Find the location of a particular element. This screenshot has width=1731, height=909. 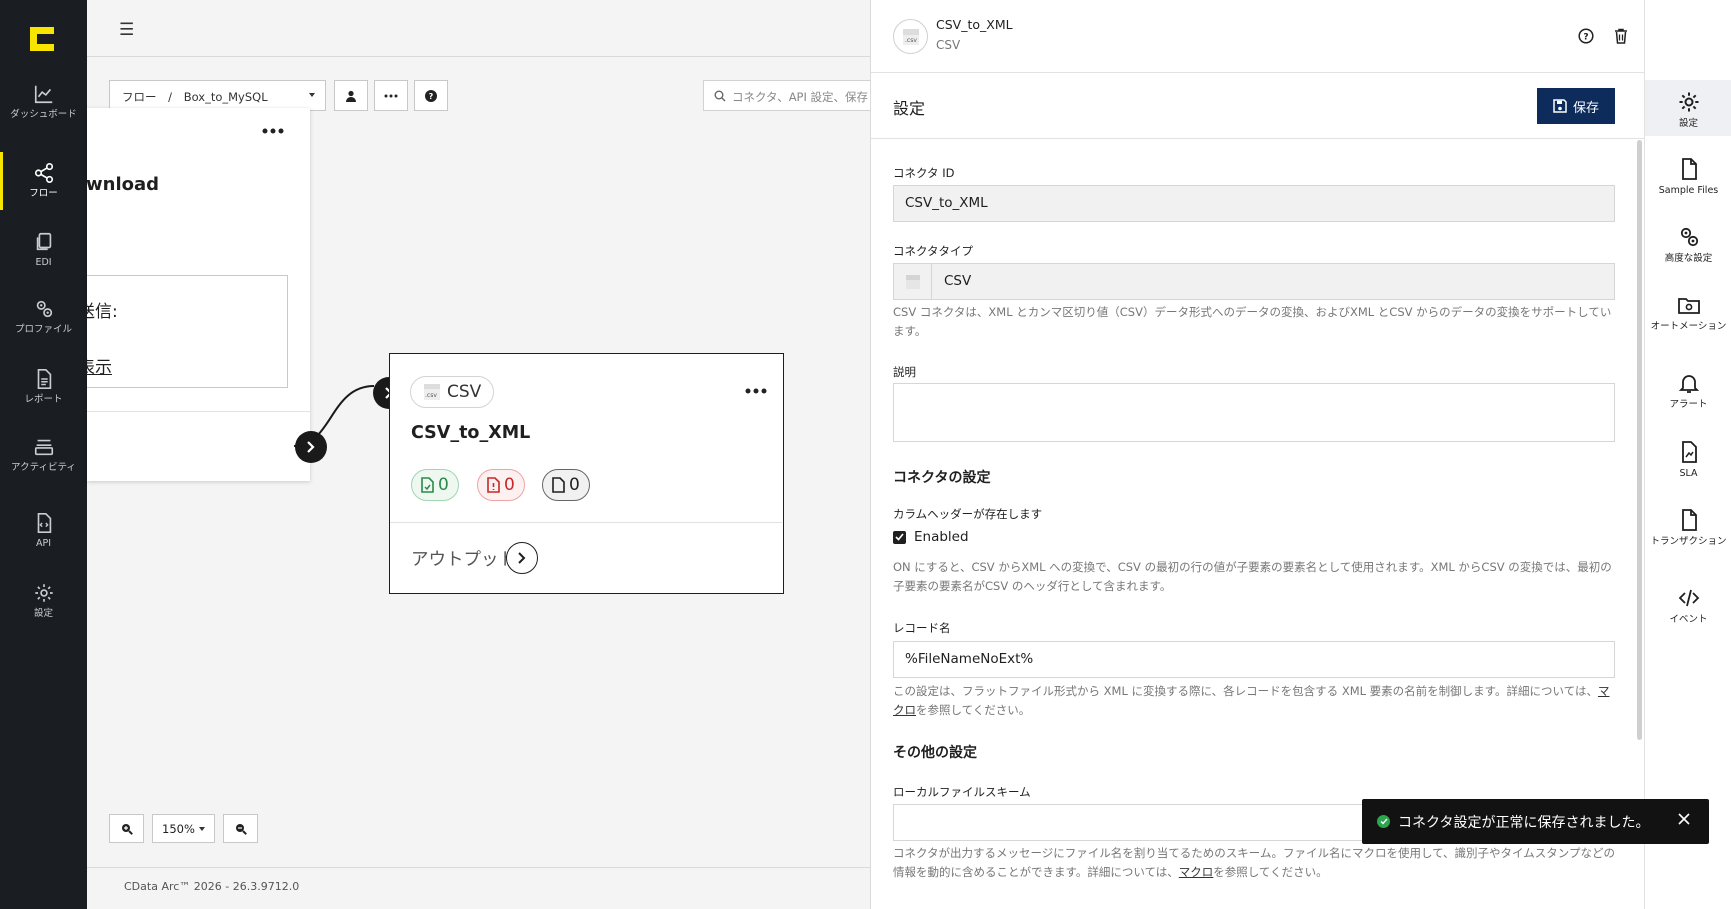

rail-tab-event: イベント is located at coordinates (1688, 605).